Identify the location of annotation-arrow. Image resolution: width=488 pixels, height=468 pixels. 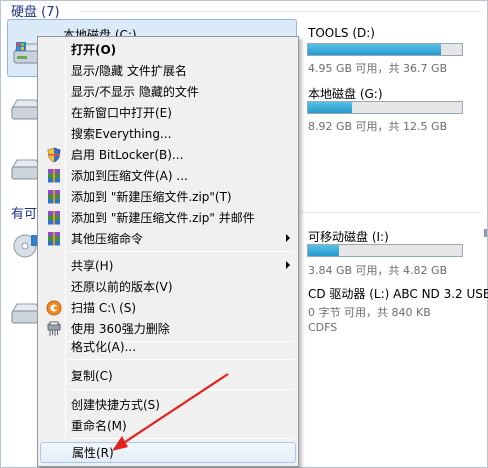
(170, 412).